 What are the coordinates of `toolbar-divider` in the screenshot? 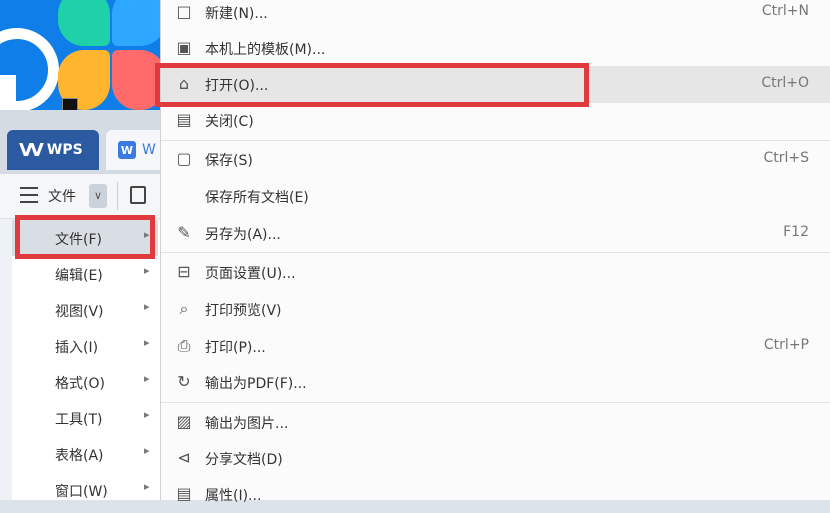 It's located at (117, 196).